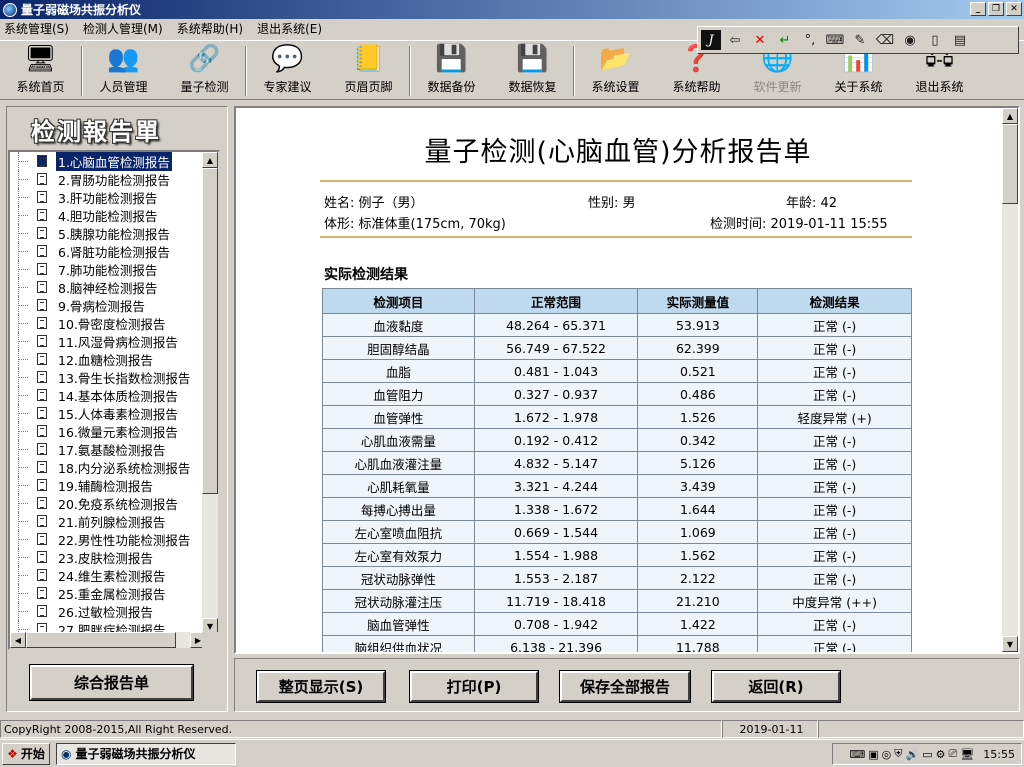 The image size is (1024, 767). What do you see at coordinates (108, 269) in the screenshot?
I see `report-tree-item: 7.肺功能检测报告` at bounding box center [108, 269].